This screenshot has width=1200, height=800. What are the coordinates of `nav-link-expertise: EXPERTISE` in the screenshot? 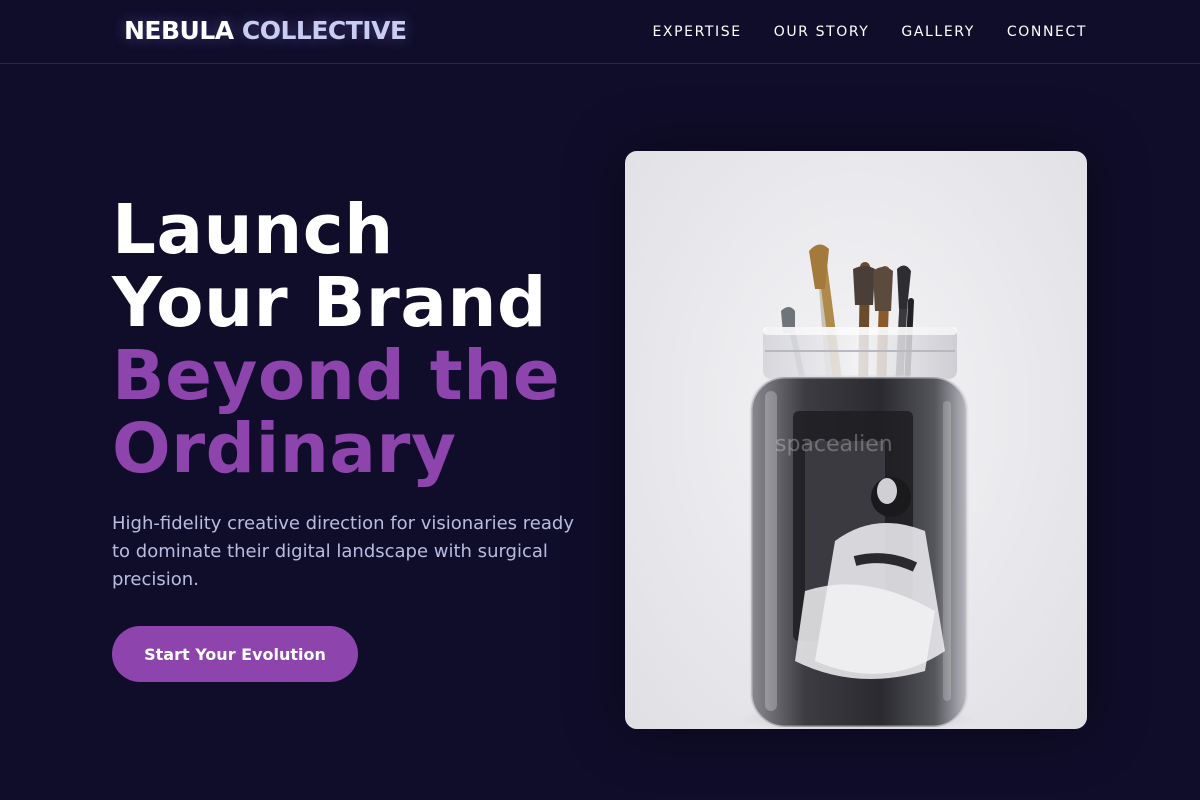 It's located at (696, 32).